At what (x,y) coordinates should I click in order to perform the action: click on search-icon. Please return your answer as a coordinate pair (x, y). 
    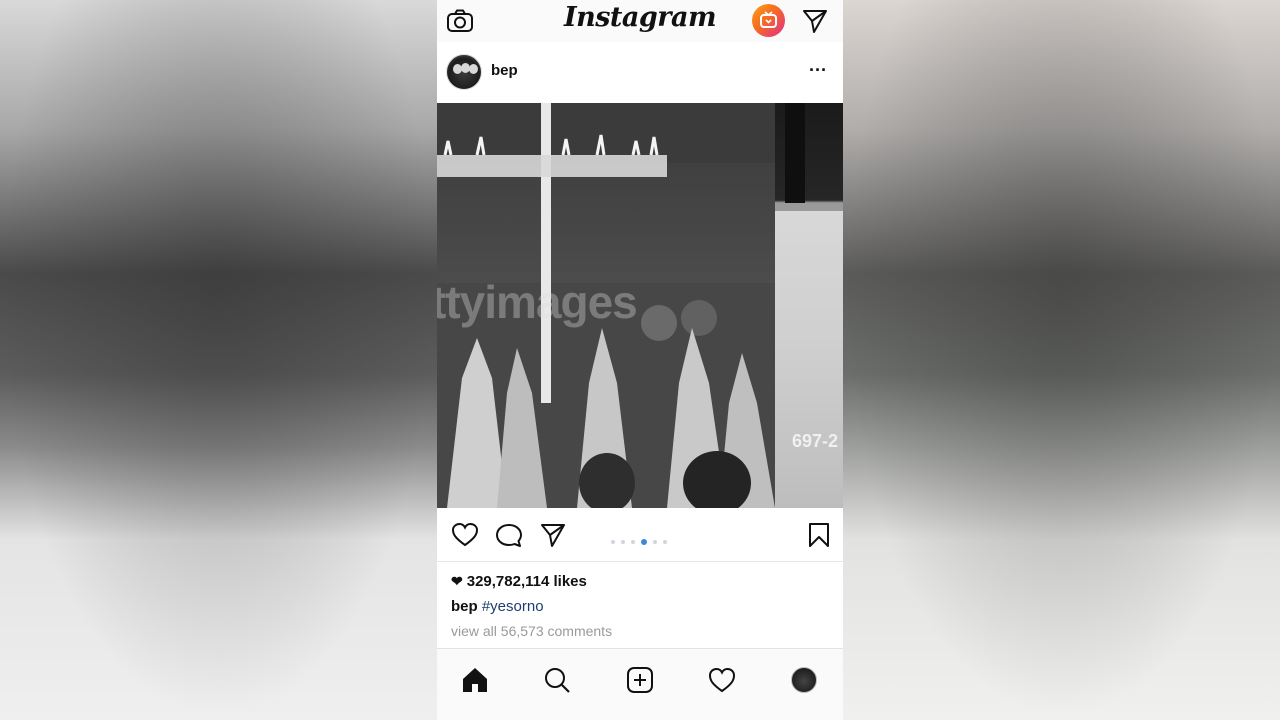
    Looking at the image, I should click on (557, 682).